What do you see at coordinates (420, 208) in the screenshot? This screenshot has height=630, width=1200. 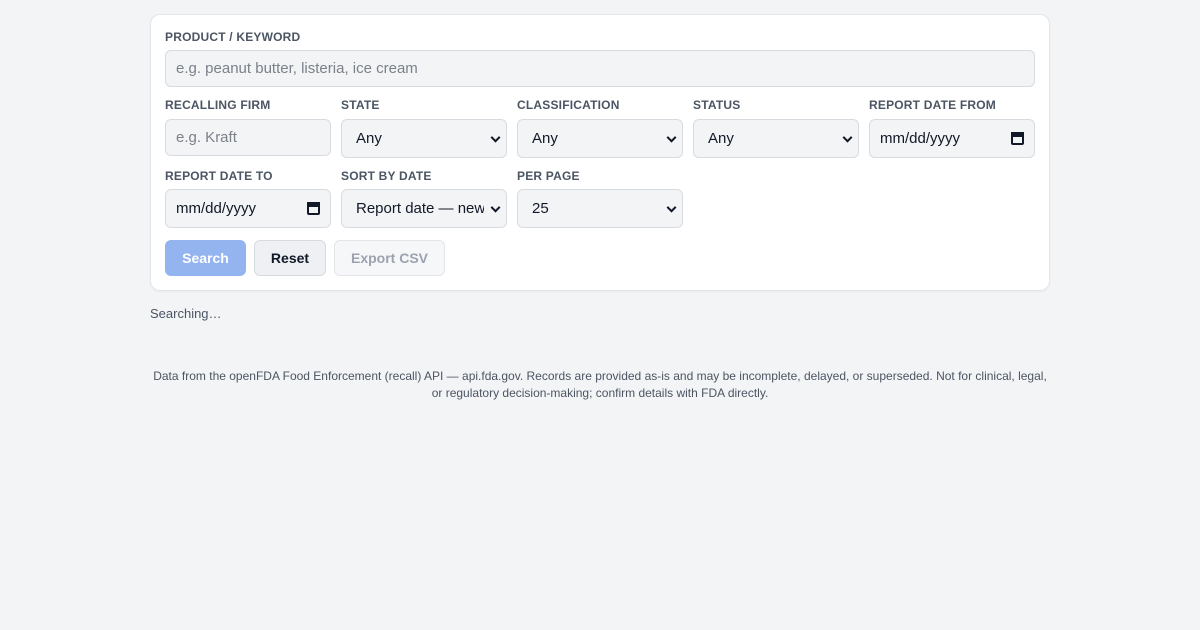 I see `sort-select-value: Report date — newest first` at bounding box center [420, 208].